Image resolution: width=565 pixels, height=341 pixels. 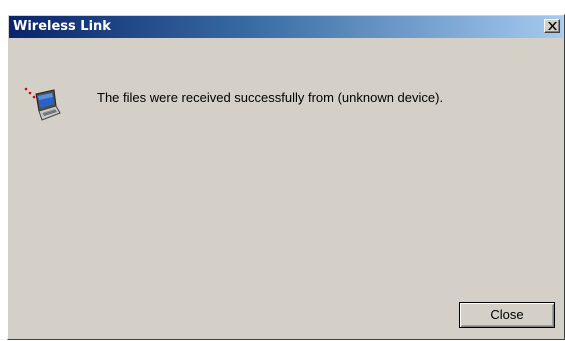 What do you see at coordinates (42, 104) in the screenshot?
I see `laptop-infrared-icon` at bounding box center [42, 104].